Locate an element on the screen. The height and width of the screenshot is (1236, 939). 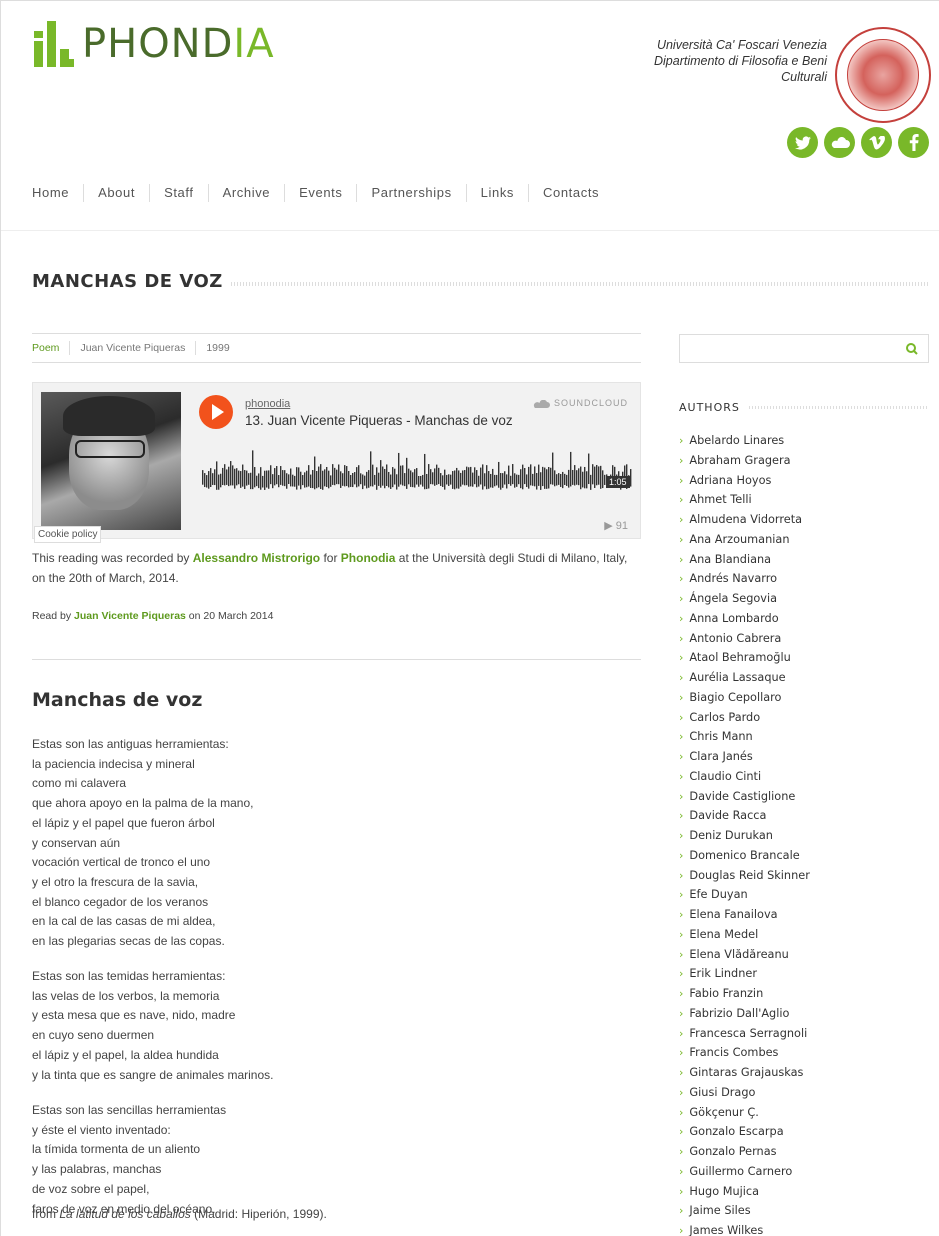
reader-link: Juan Vicente Piqueras is located at coordinates (130, 616).